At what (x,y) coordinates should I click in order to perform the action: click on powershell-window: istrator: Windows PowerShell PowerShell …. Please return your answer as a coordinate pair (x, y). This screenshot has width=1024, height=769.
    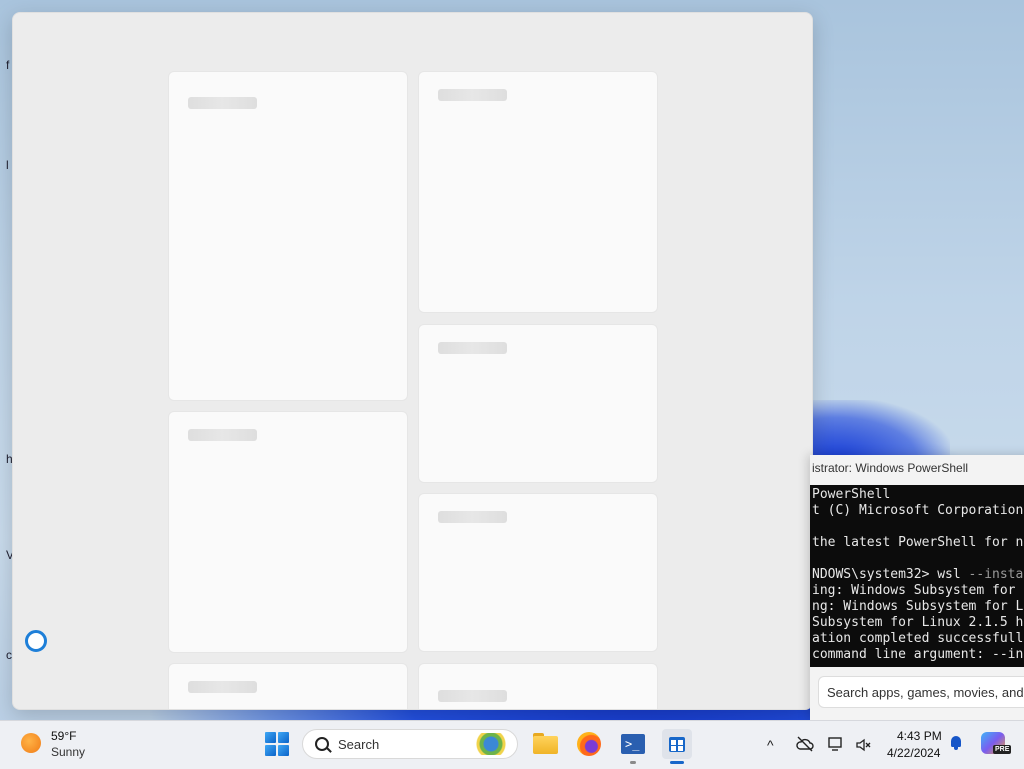
    Looking at the image, I should click on (917, 587).